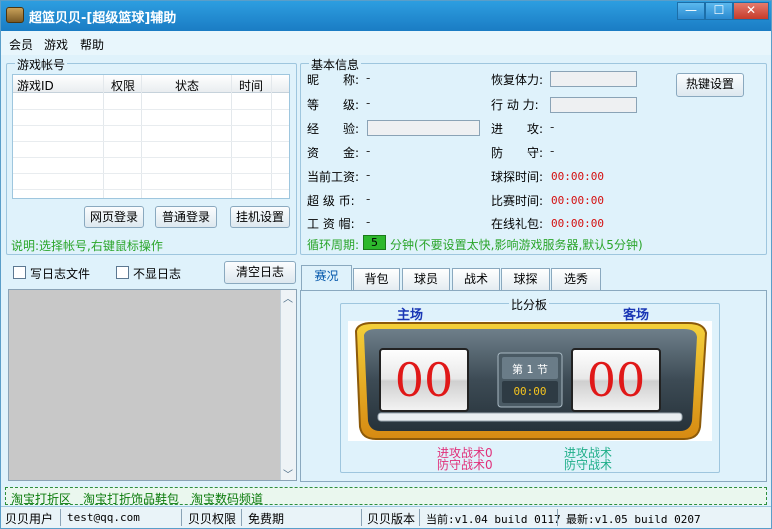 This screenshot has height=529, width=772. Describe the element at coordinates (333, 245) in the screenshot. I see `cycle-label: 循环周期:` at that location.